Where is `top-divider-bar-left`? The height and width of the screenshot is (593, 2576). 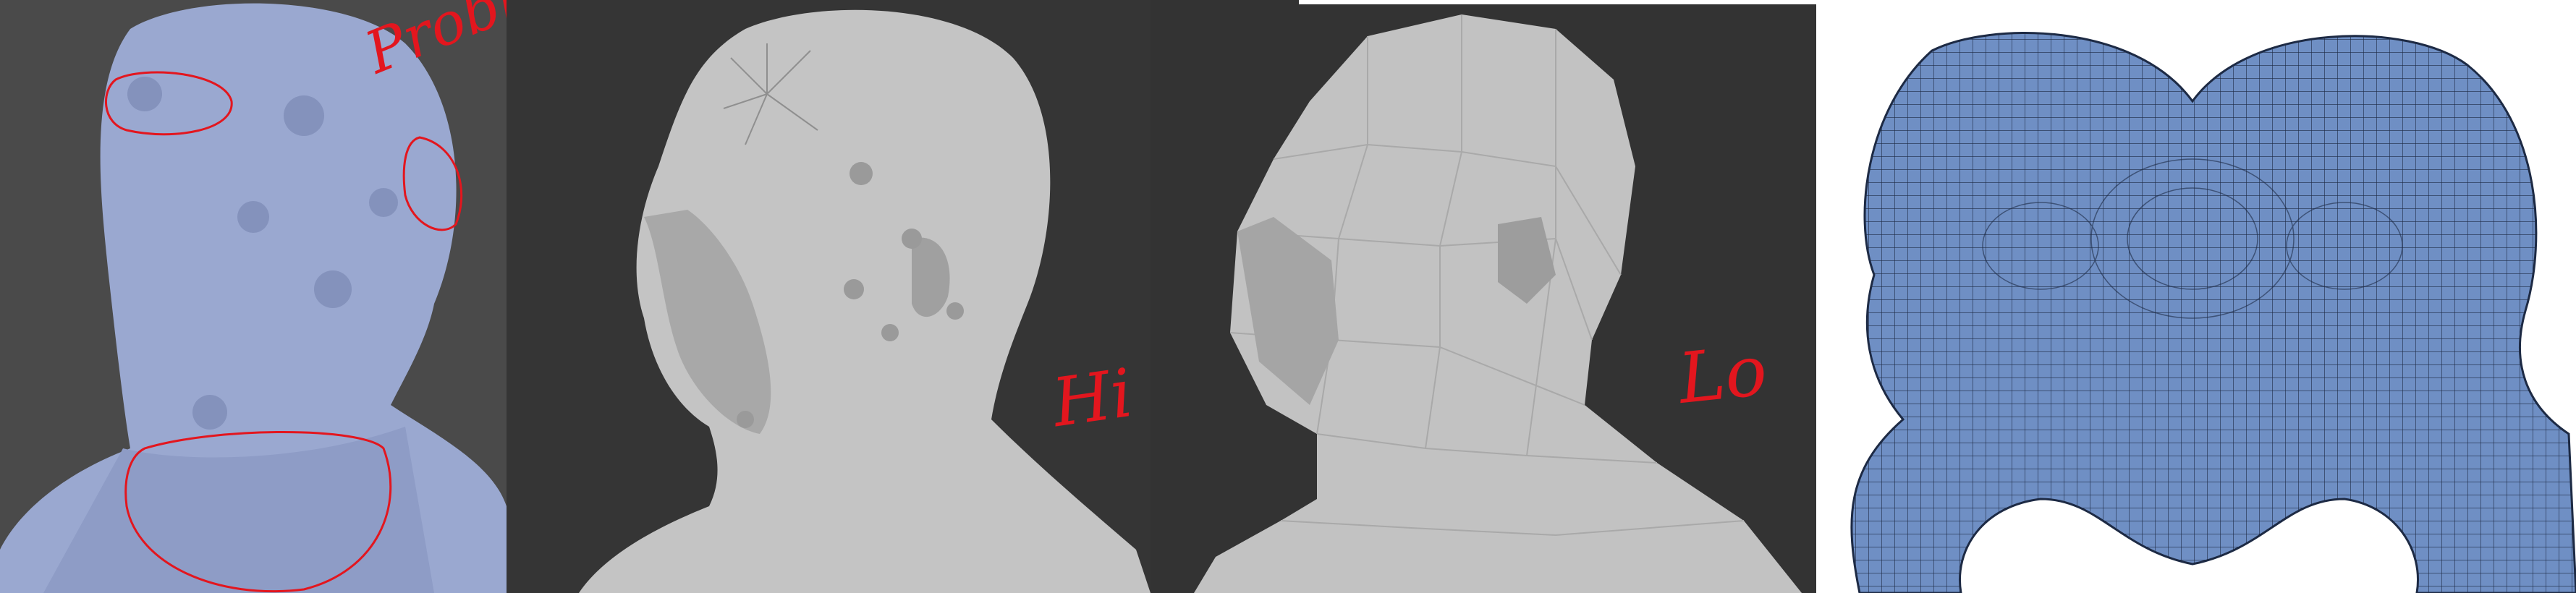
top-divider-bar-left is located at coordinates (1635, 2).